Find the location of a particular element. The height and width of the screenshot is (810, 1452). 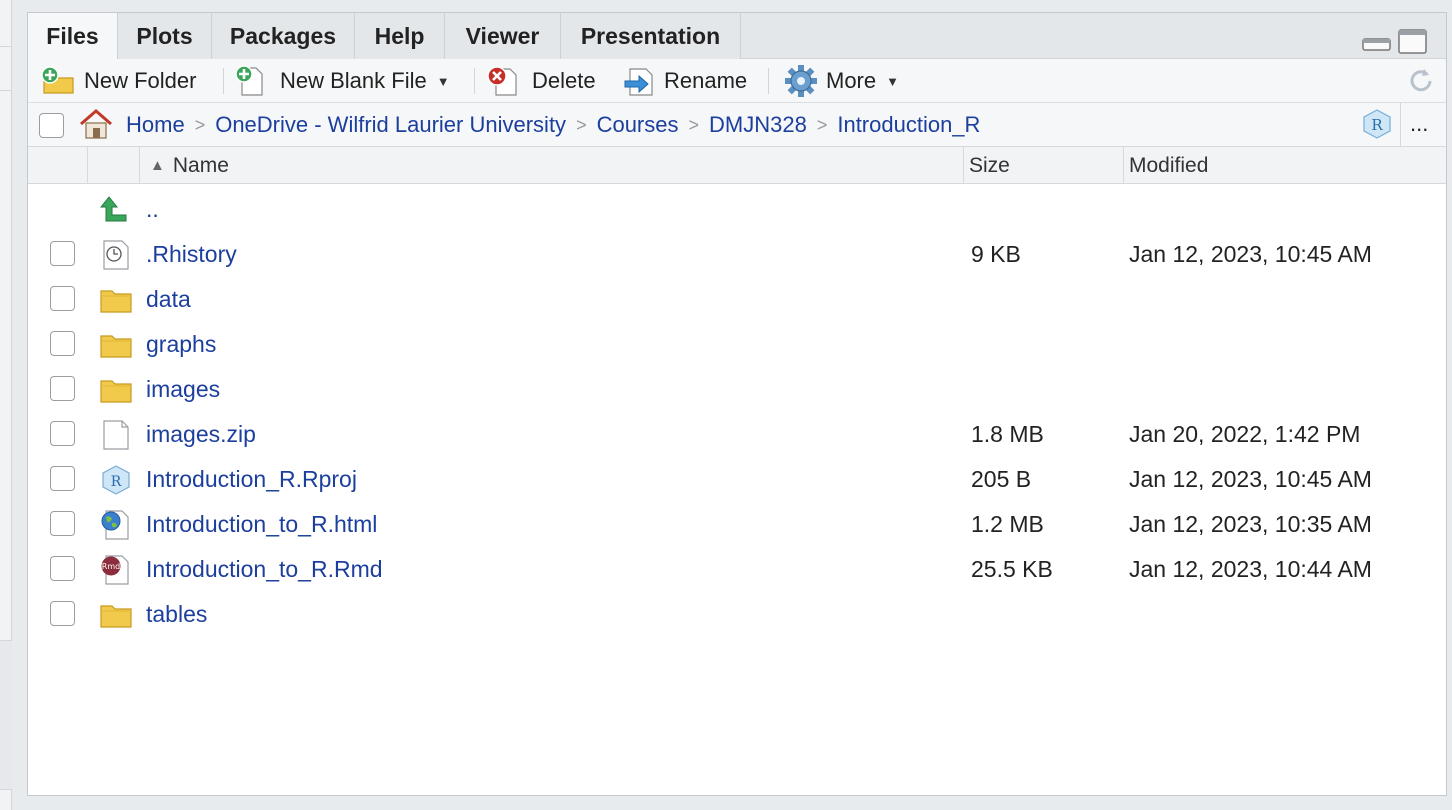

new-folder-button: New Folder is located at coordinates (118, 81).